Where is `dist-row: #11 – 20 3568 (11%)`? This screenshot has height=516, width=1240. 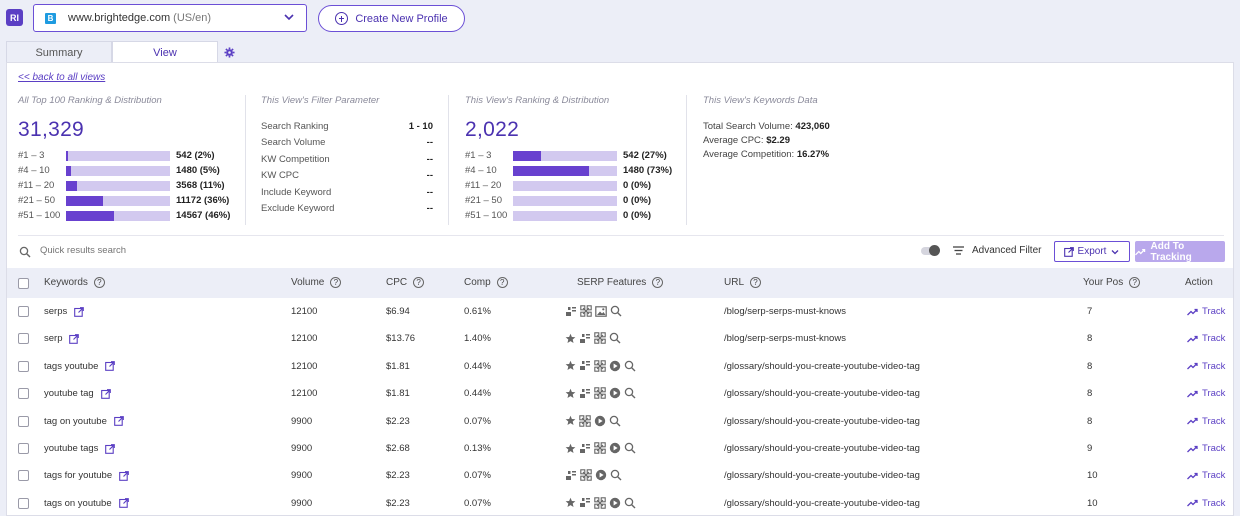 dist-row: #11 – 20 3568 (11%) is located at coordinates (121, 185).